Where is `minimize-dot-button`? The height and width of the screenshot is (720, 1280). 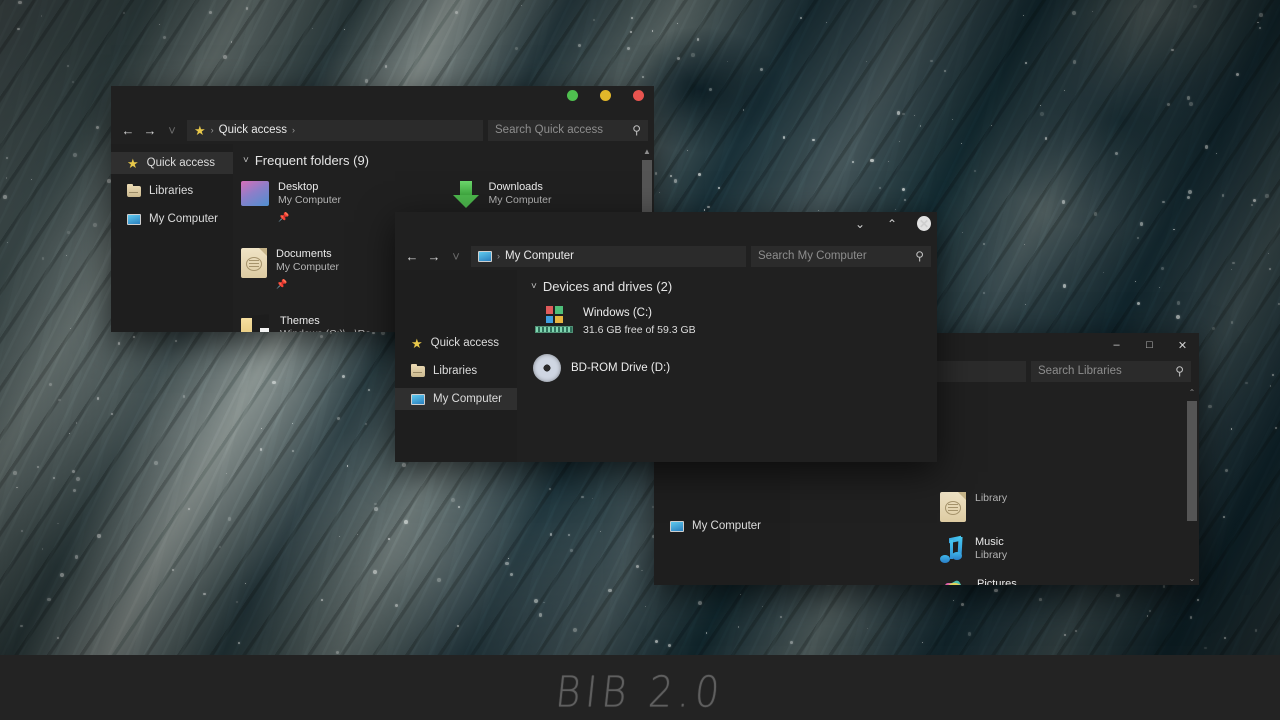
minimize-dot-button is located at coordinates (572, 95).